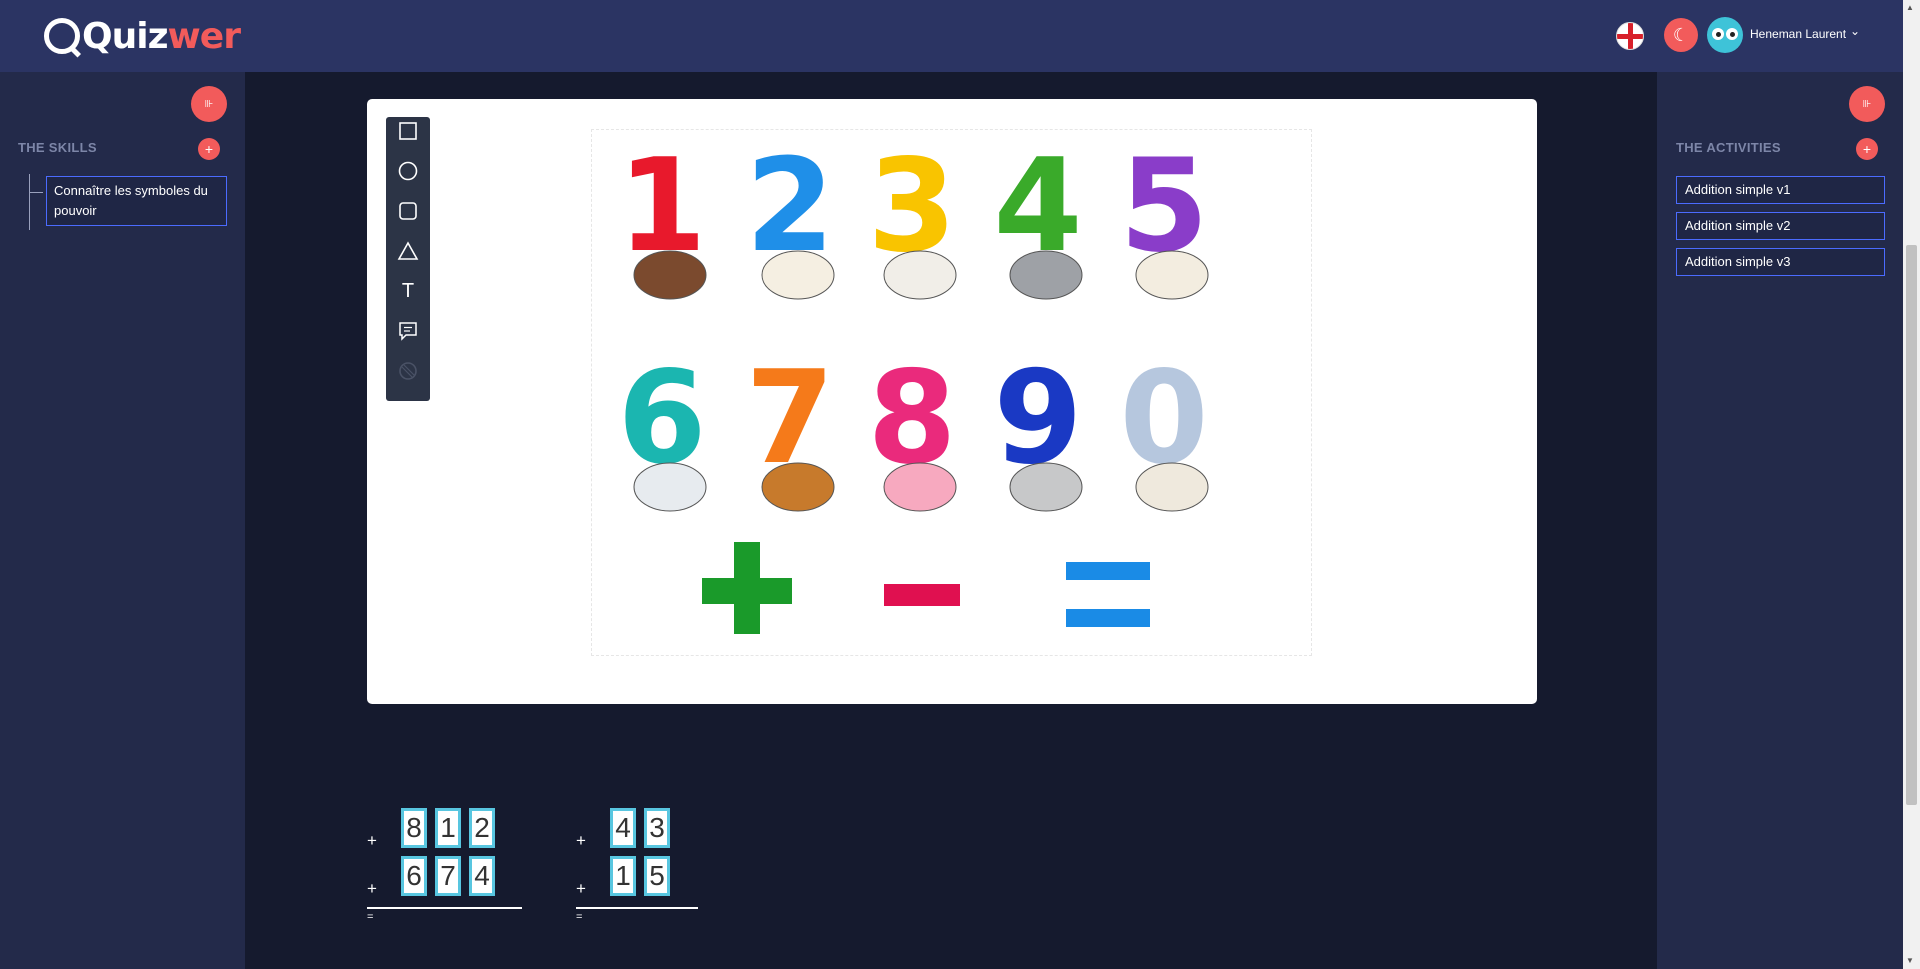 The height and width of the screenshot is (969, 1920). I want to click on add-activity-button: +, so click(1867, 149).